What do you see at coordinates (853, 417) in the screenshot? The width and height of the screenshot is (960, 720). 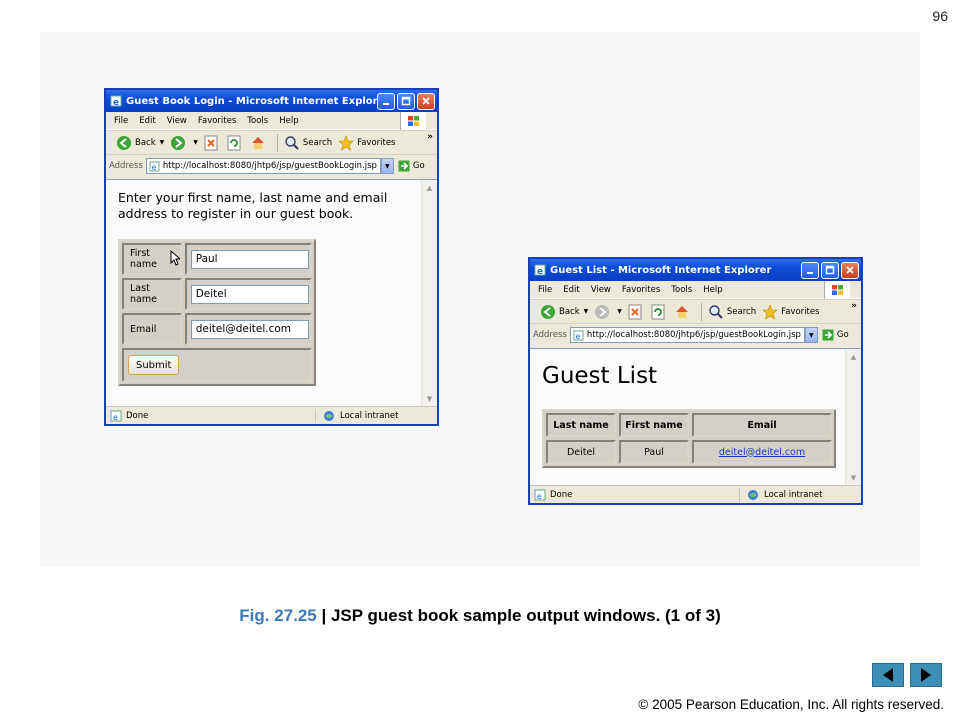 I see `list-vertical-scrollbar: ▲ ▼` at bounding box center [853, 417].